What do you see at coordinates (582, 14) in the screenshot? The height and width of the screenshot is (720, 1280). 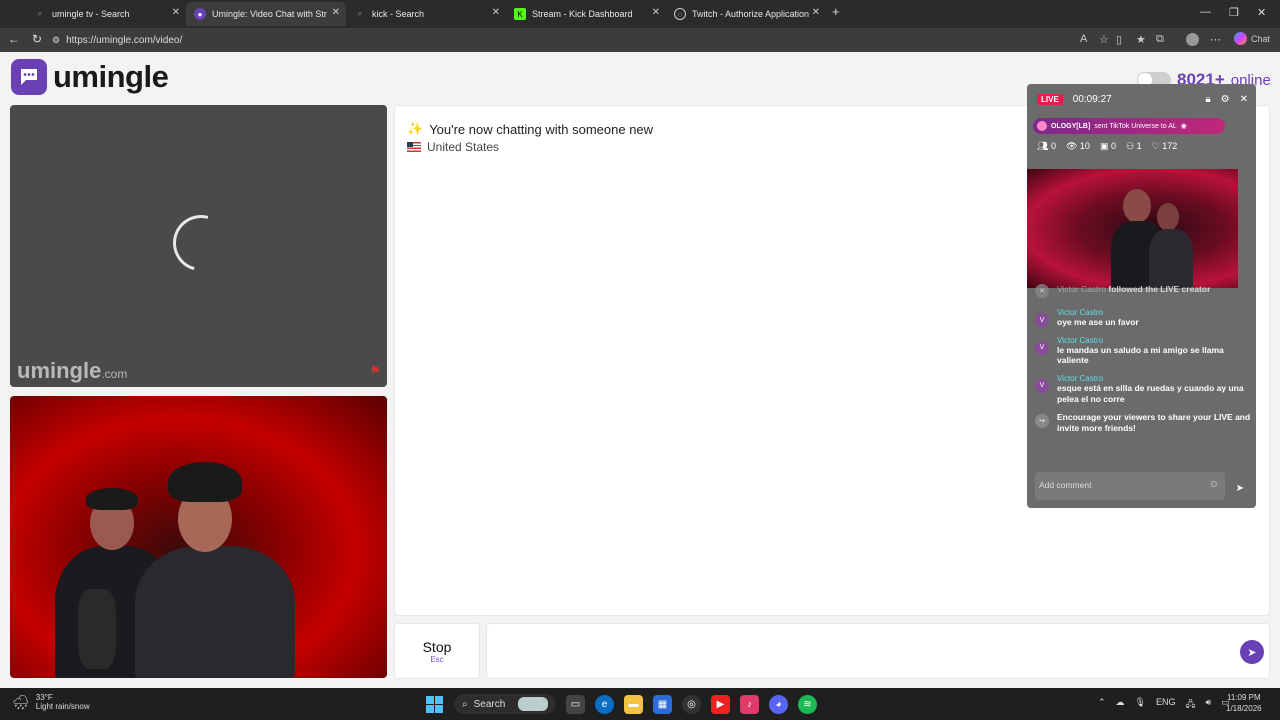 I see `tab-label: Stream - Kick Dashboard` at bounding box center [582, 14].